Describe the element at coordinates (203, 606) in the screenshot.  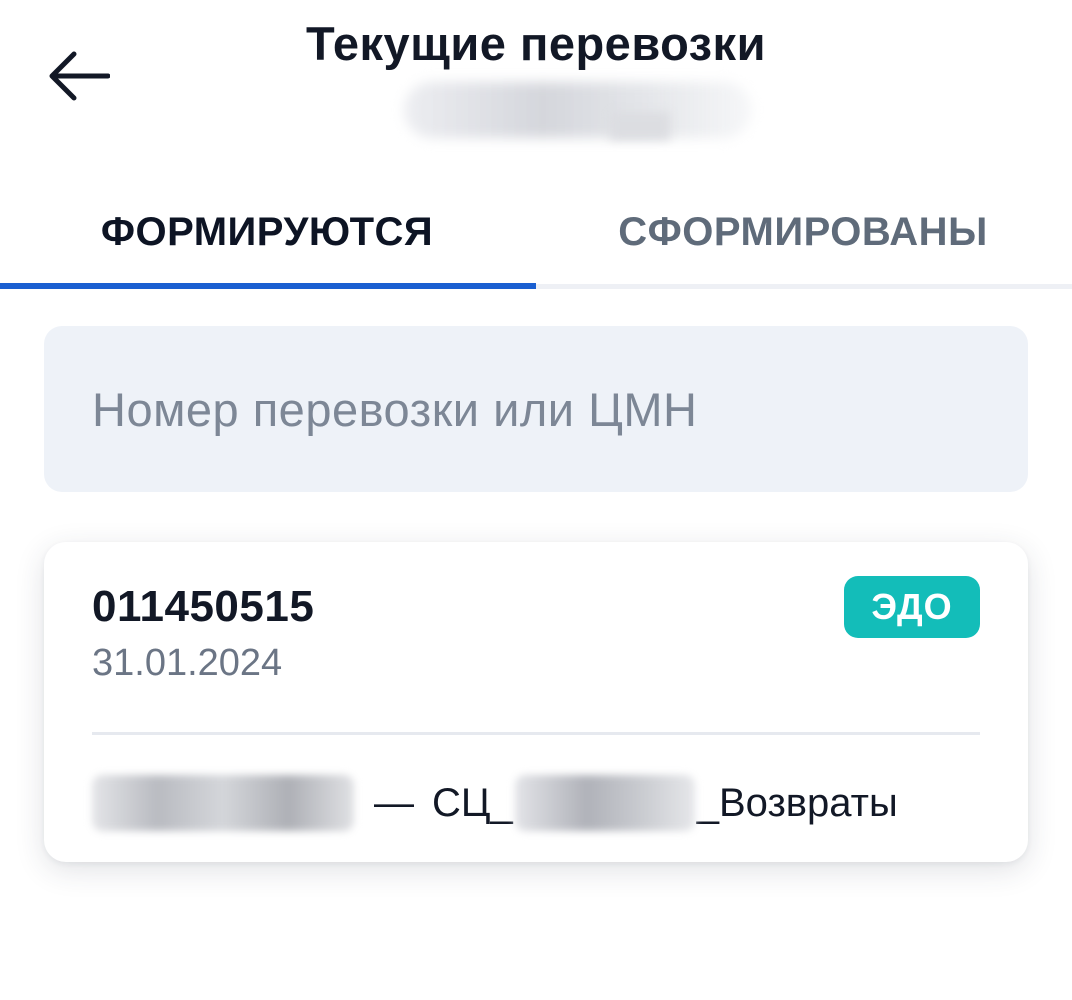
I see `shipment-number: 011450515` at that location.